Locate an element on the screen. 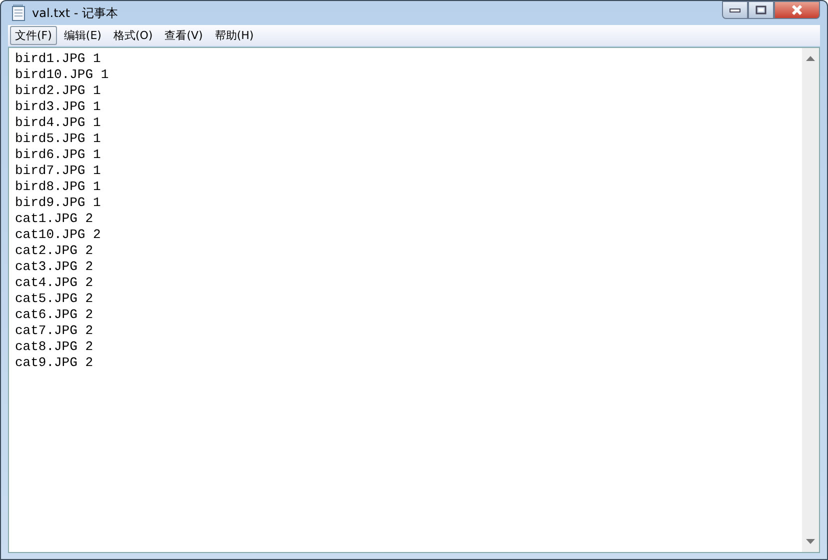 The width and height of the screenshot is (828, 560). text-line: bird6.JPG 1 is located at coordinates (58, 155).